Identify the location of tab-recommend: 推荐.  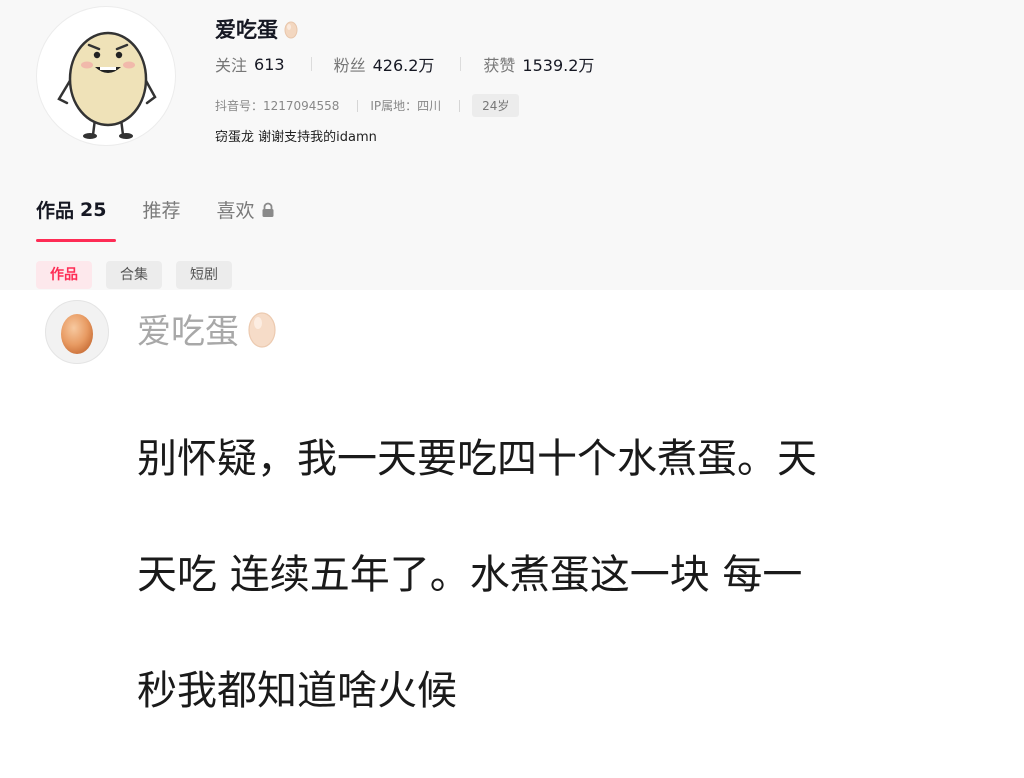
(161, 209).